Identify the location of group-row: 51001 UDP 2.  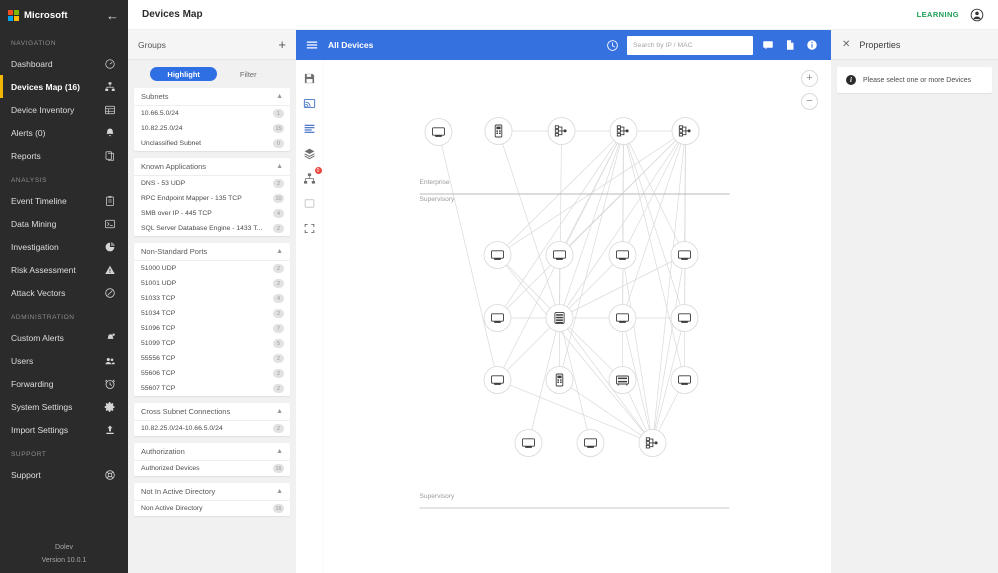
(212, 283).